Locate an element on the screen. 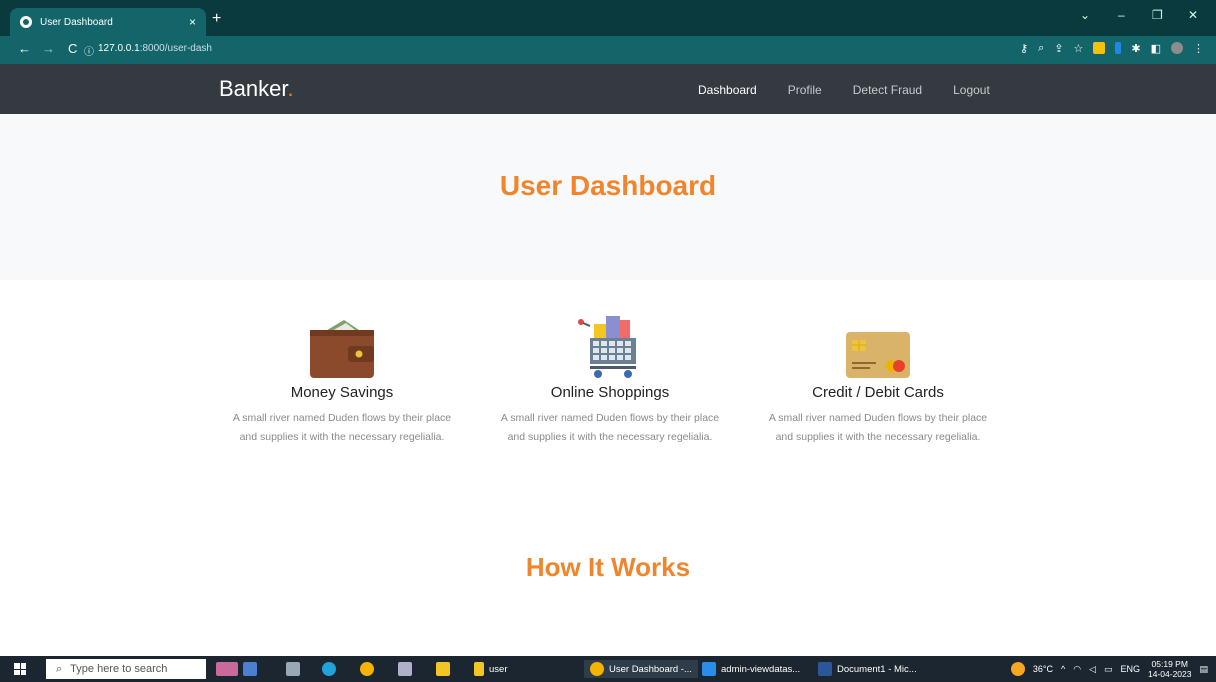 This screenshot has height=682, width=1216. brand-logo: Banker. is located at coordinates (256, 89).